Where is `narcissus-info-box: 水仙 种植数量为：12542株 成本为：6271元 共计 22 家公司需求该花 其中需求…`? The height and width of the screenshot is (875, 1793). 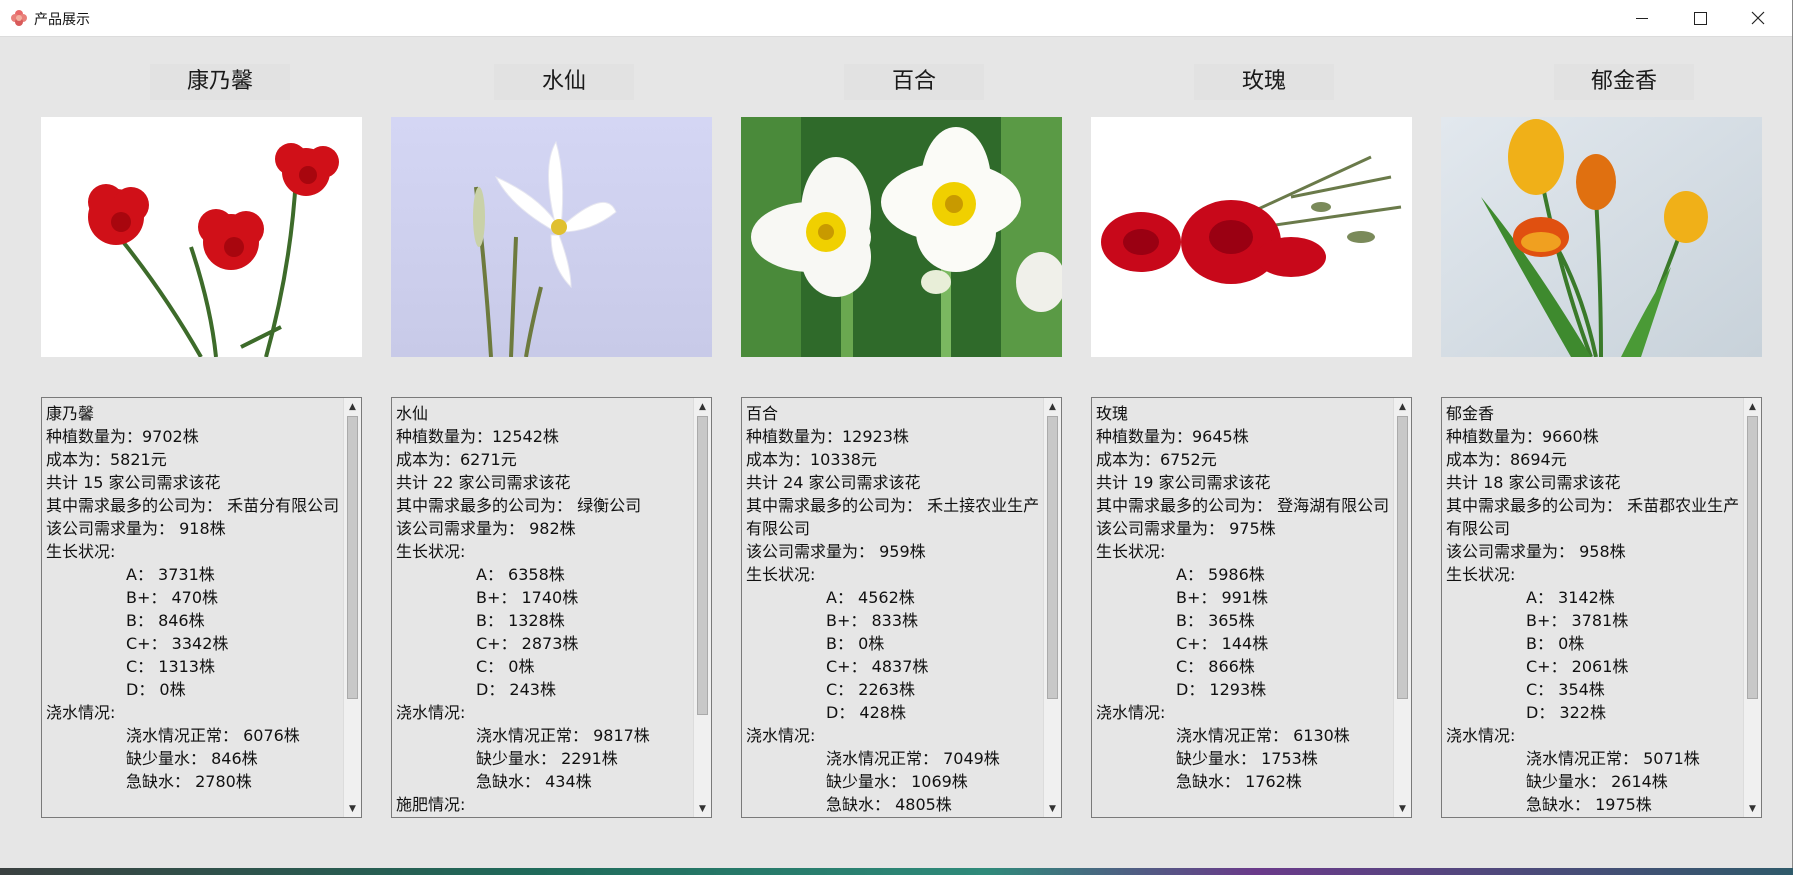
narcissus-info-box: 水仙 种植数量为：12542株 成本为：6271元 共计 22 家公司需求该花 其中需求… is located at coordinates (551, 607).